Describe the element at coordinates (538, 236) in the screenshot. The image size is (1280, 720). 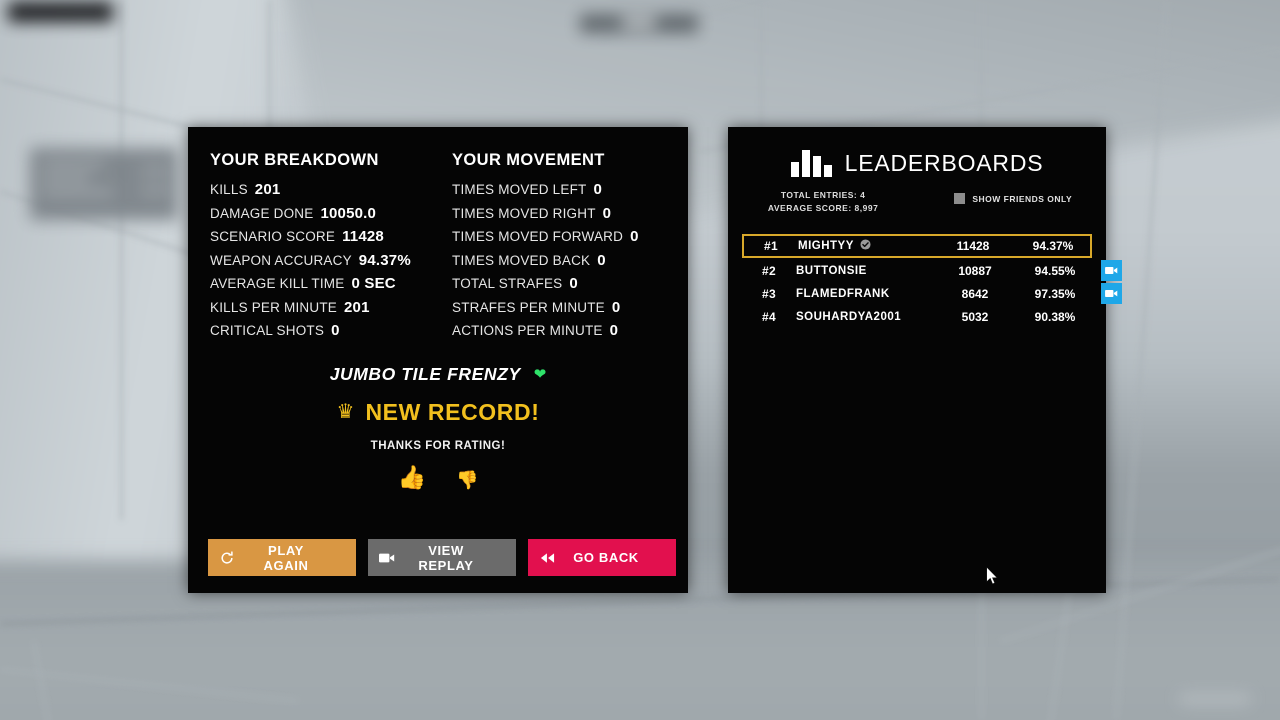
I see `stat-label: TIMES MOVED FORWARD` at that location.